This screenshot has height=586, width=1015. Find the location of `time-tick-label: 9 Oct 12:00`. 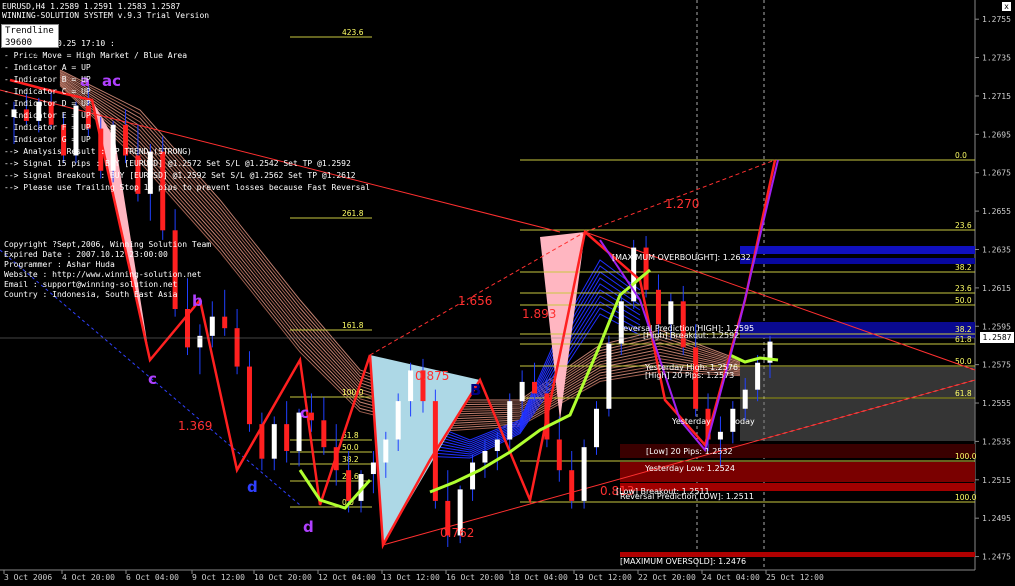

time-tick-label: 9 Oct 12:00 is located at coordinates (218, 577).